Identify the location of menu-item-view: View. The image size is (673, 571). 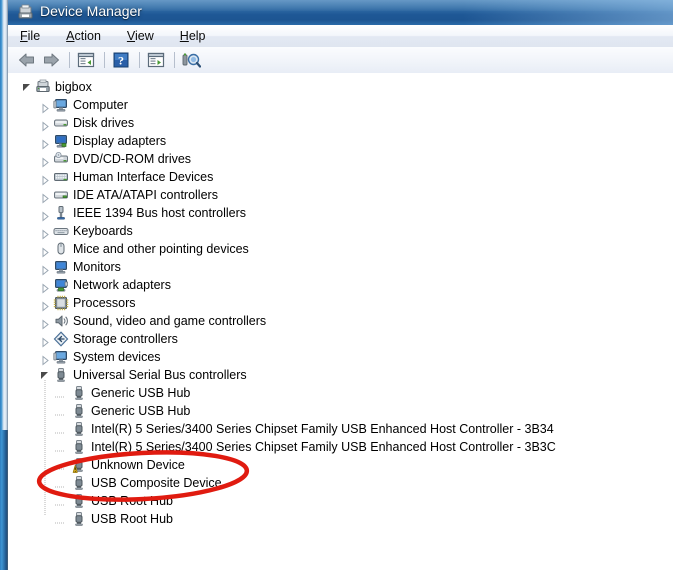
(140, 36).